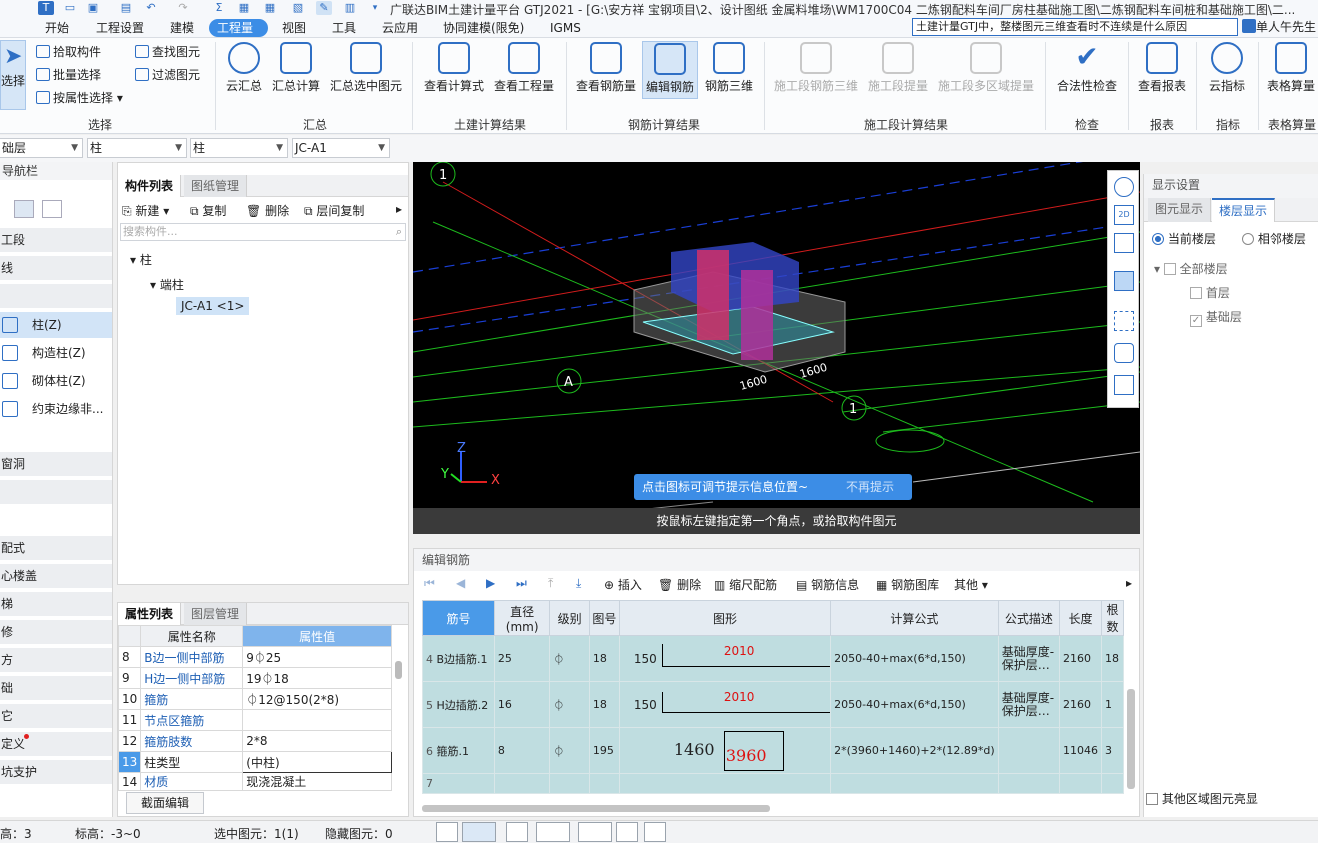 The image size is (1318, 843). What do you see at coordinates (183, 8) in the screenshot?
I see `redo-icon: ↷` at bounding box center [183, 8].